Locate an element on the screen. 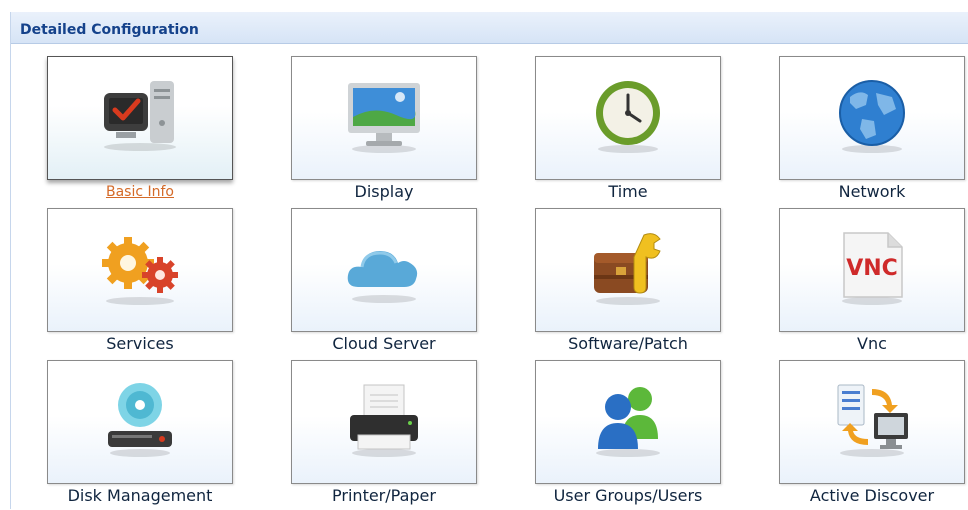 Image resolution: width=968 pixels, height=510 pixels. tile-time: Time is located at coordinates (628, 131).